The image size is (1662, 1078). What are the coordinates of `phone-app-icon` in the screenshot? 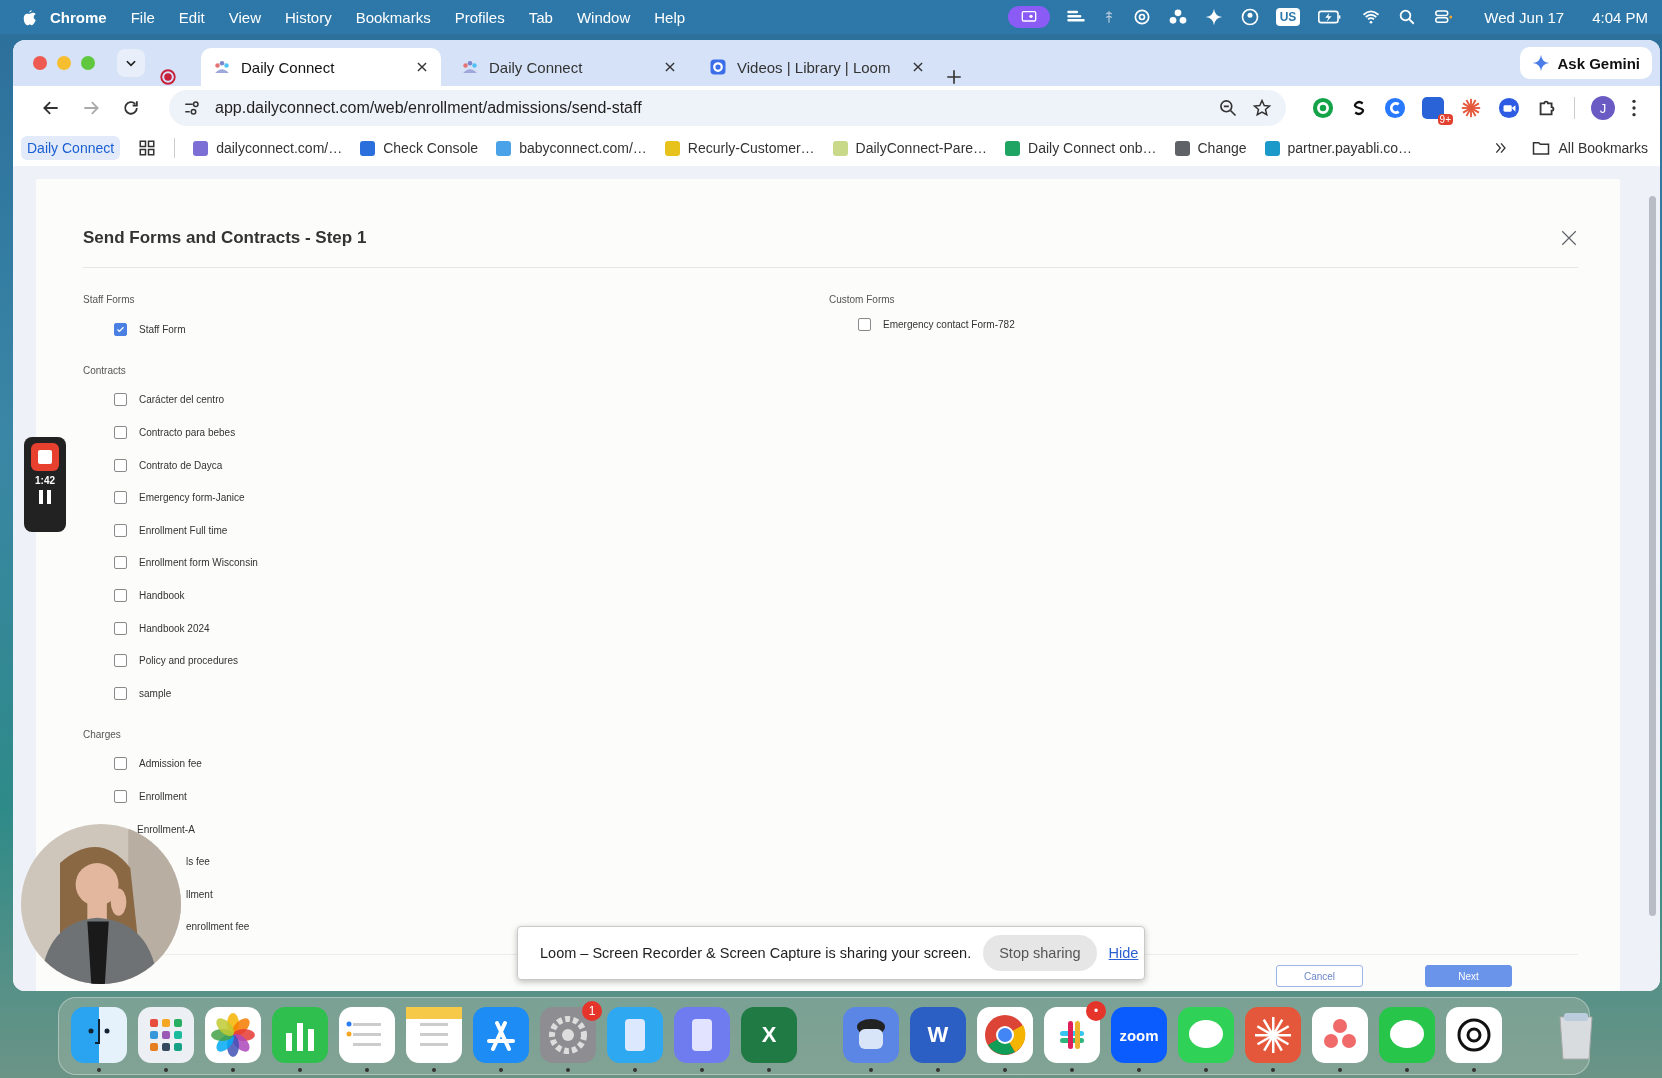 It's located at (702, 1035).